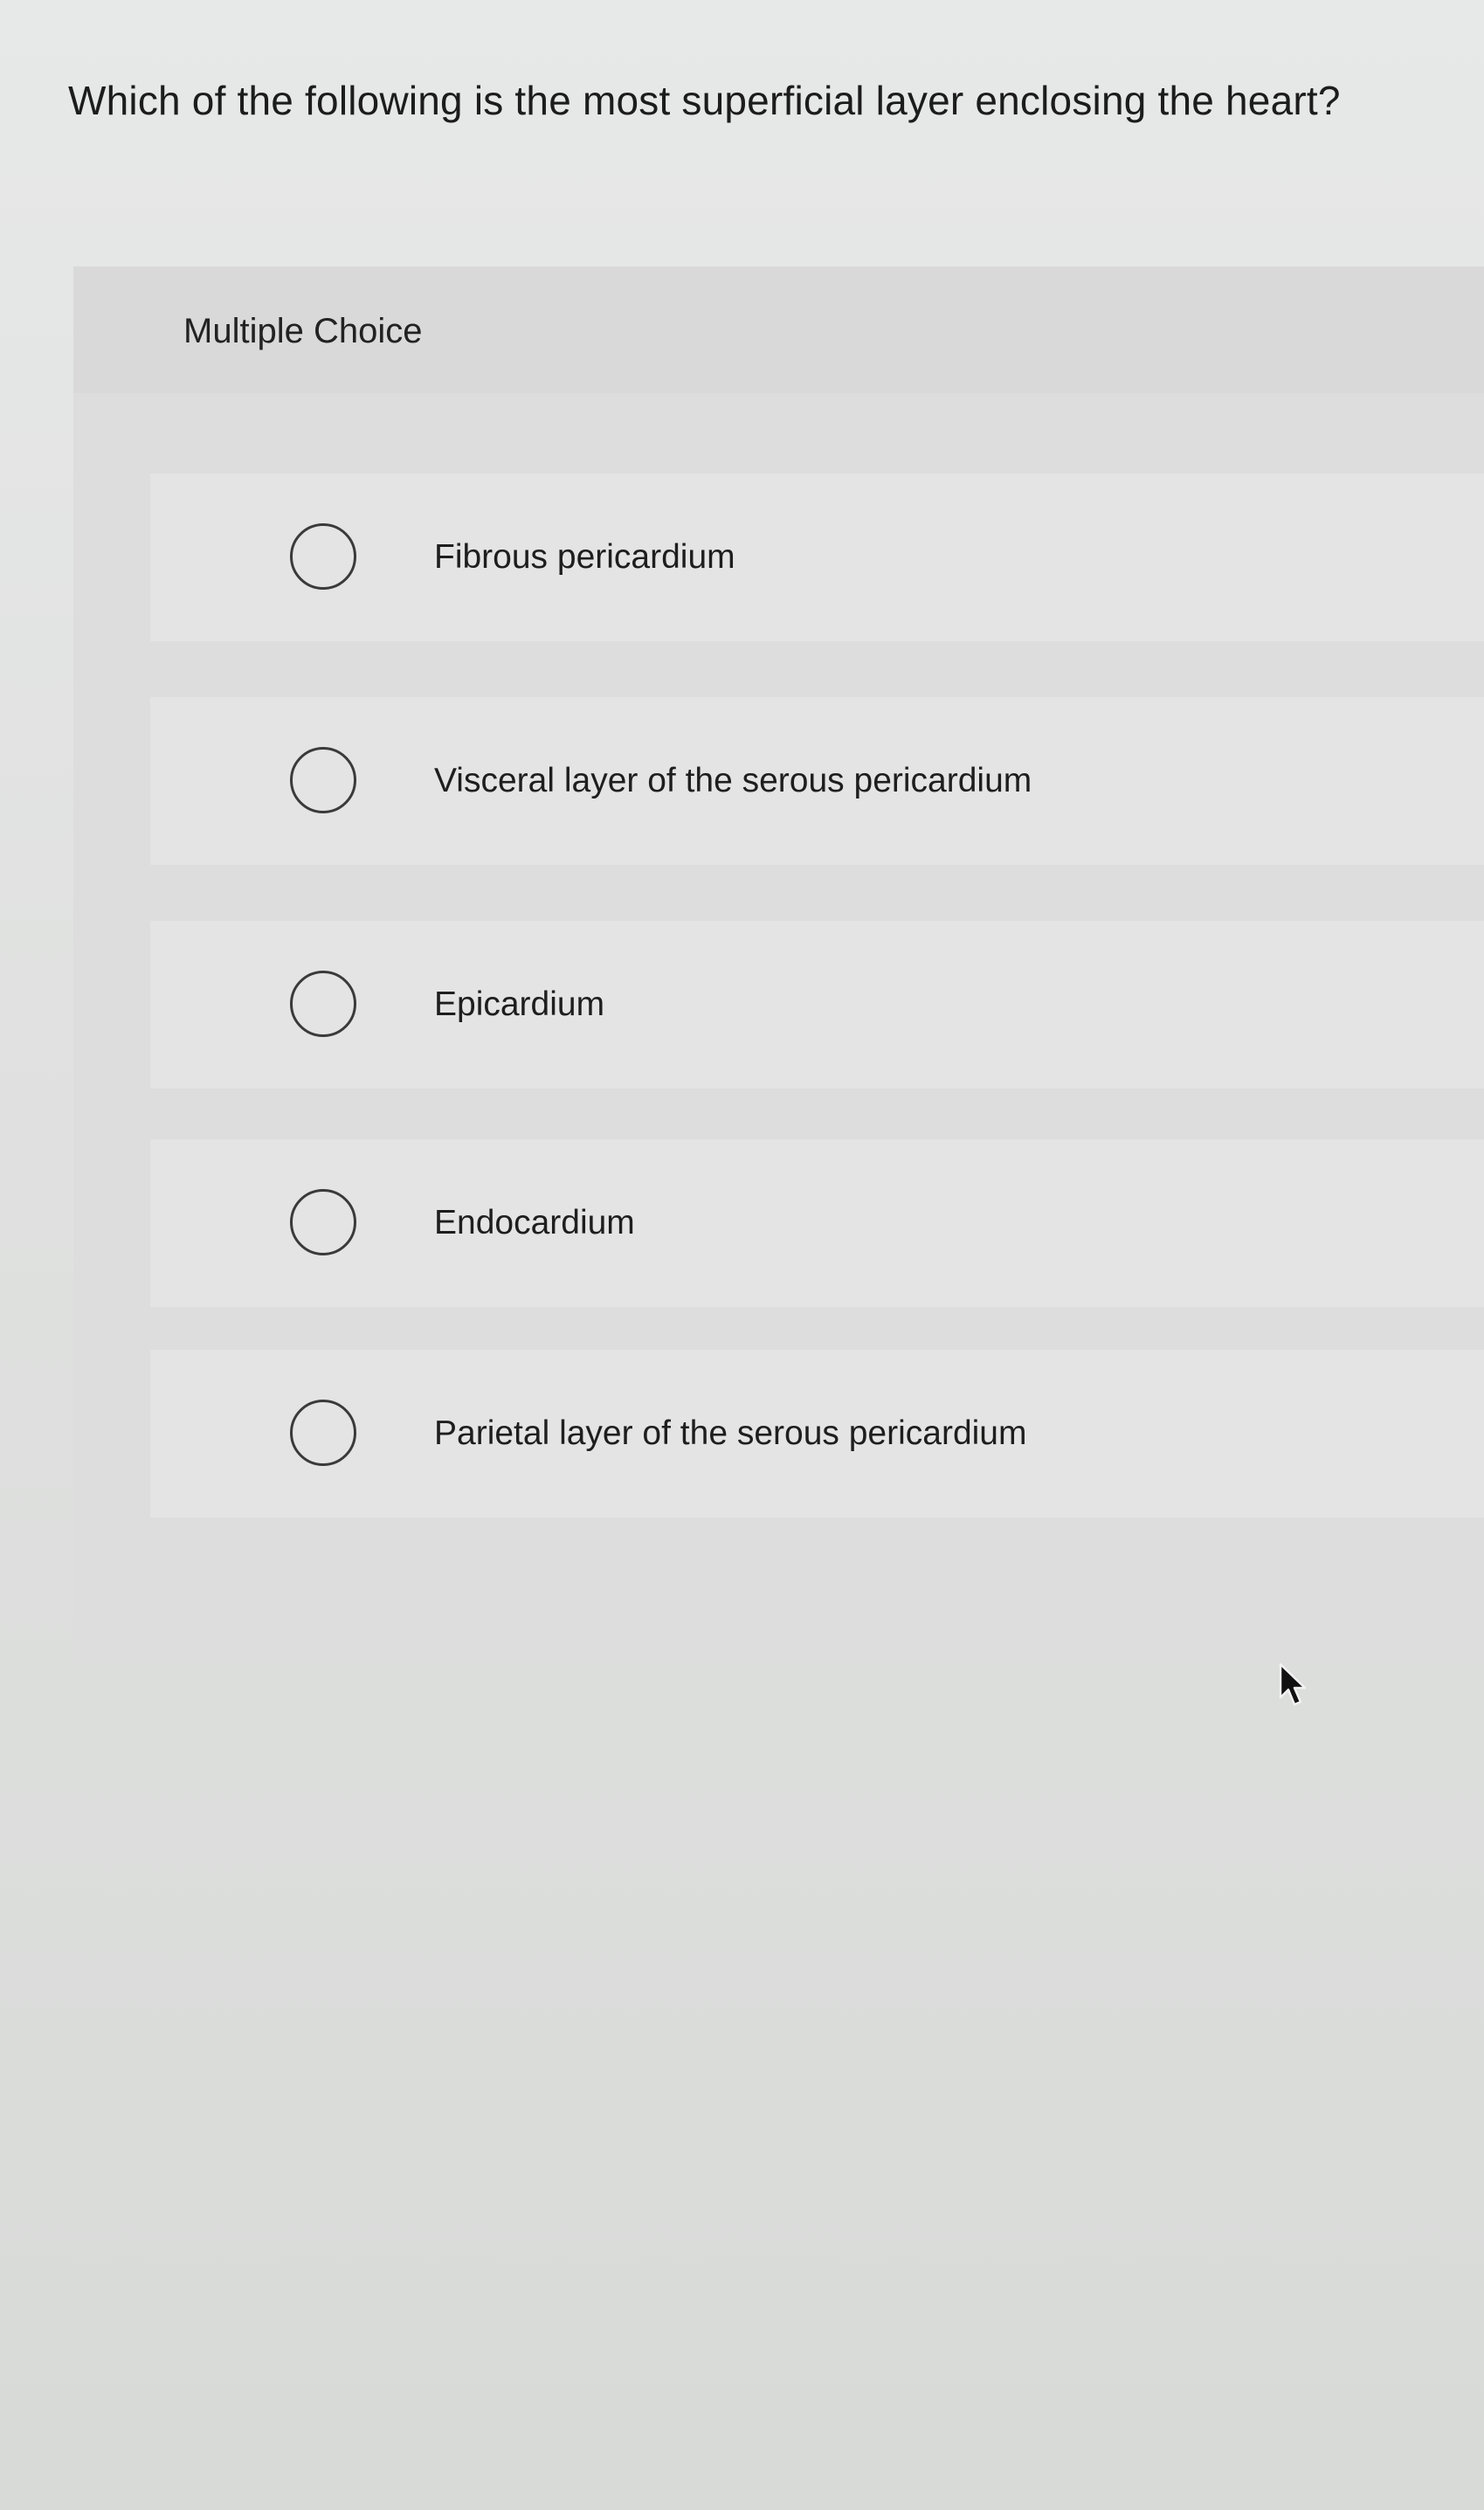 The height and width of the screenshot is (2510, 1484). I want to click on multiple-choice-label: Multiple Choice, so click(303, 331).